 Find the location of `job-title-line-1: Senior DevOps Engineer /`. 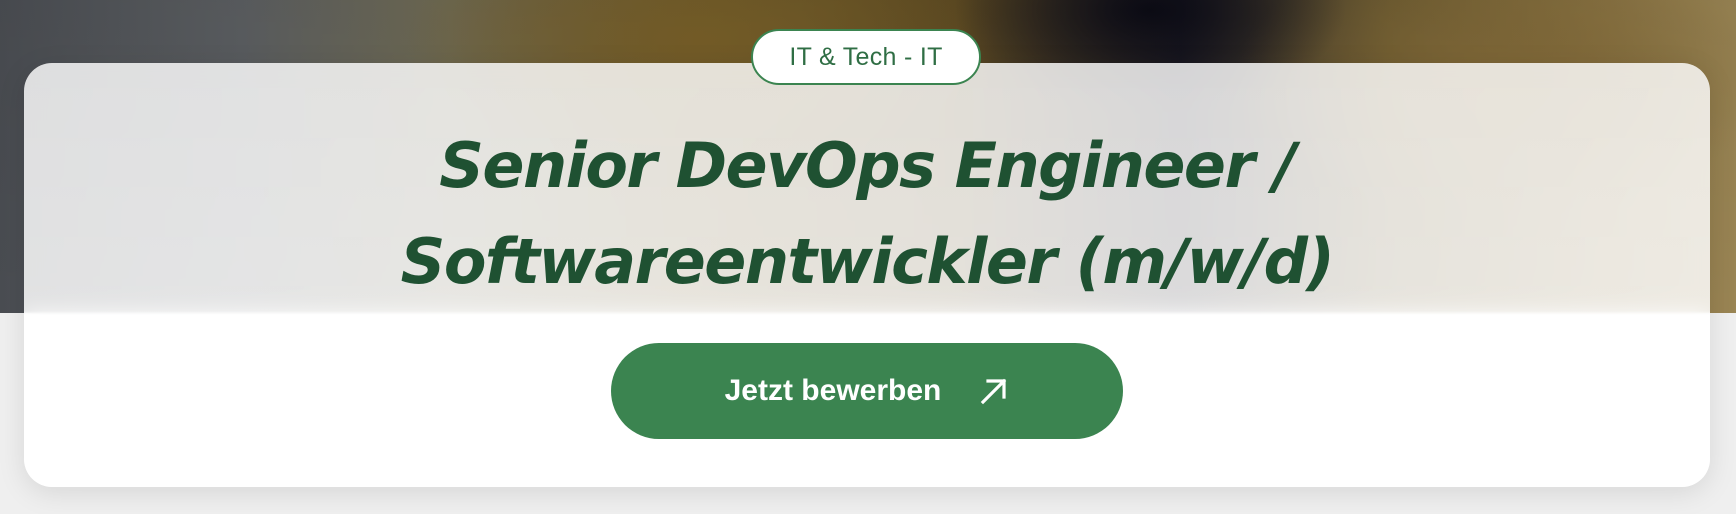

job-title-line-1: Senior DevOps Engineer / is located at coordinates (867, 165).